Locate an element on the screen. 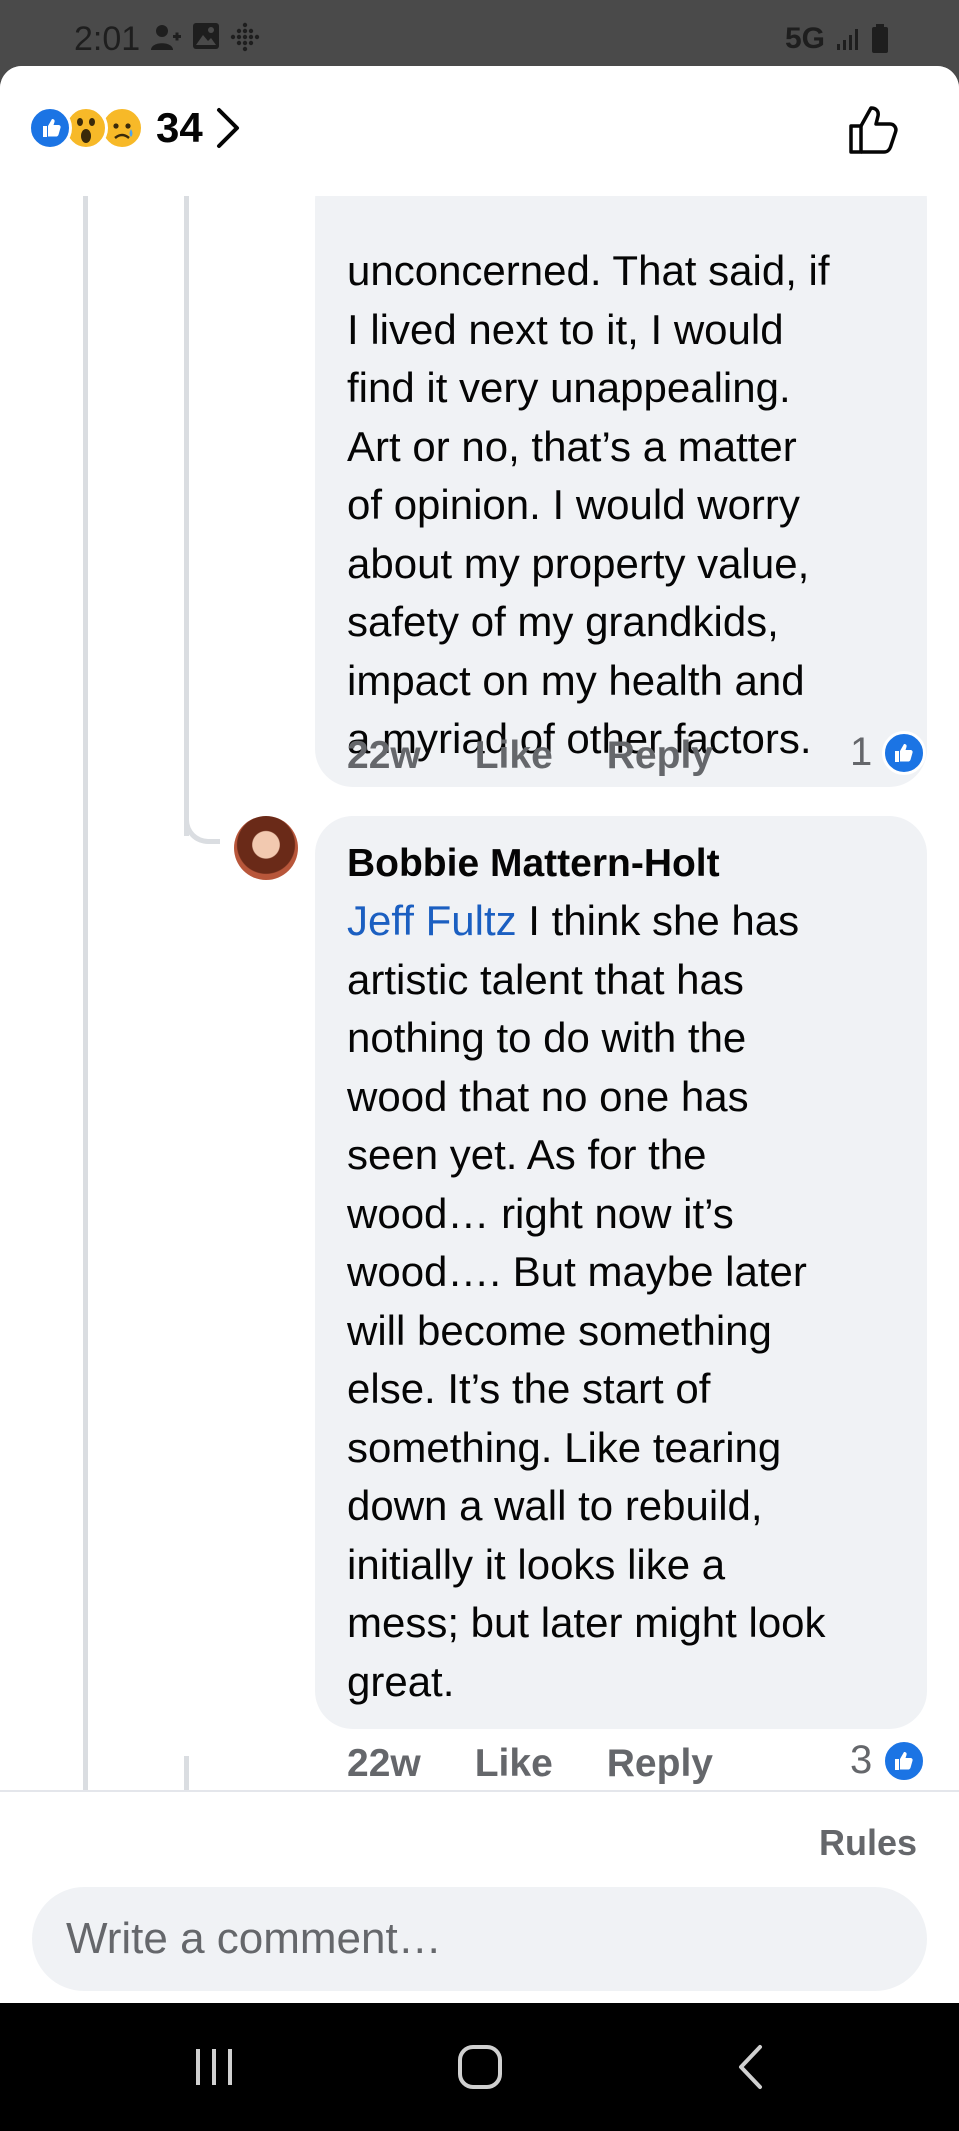  dots-grid-icon is located at coordinates (245, 37).